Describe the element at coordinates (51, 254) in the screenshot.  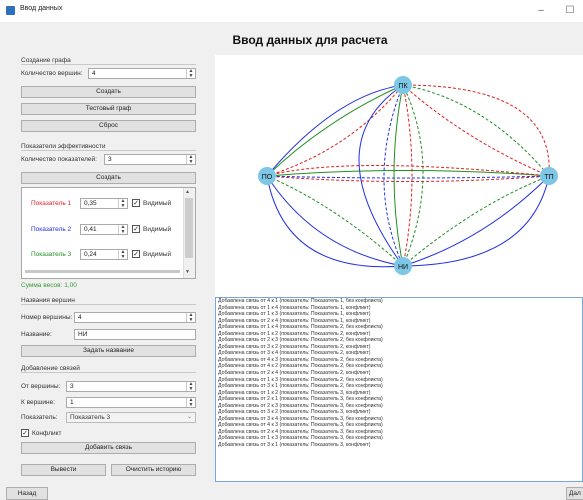
I see `indicator-3-label: Показатель 3` at that location.